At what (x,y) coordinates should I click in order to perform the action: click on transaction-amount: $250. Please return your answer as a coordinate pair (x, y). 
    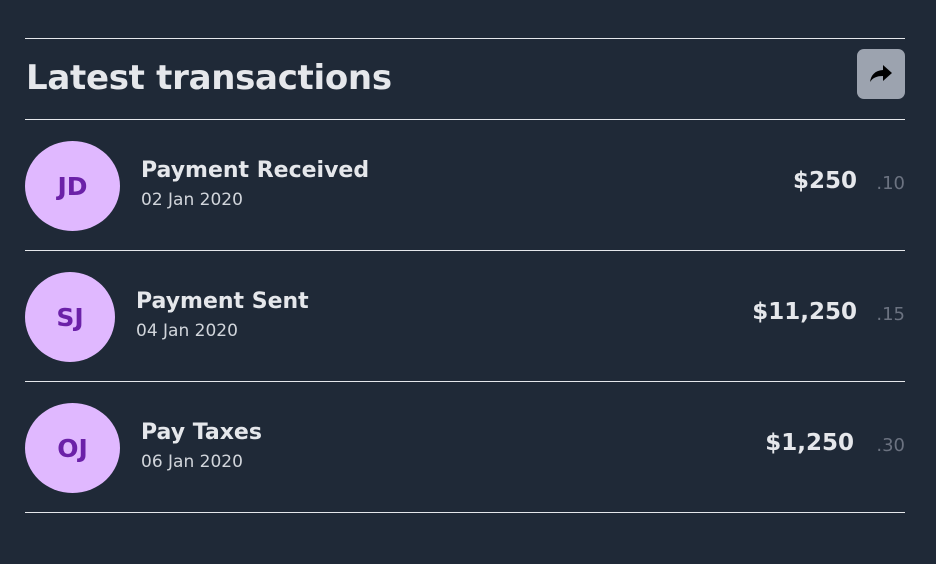
    Looking at the image, I should click on (824, 181).